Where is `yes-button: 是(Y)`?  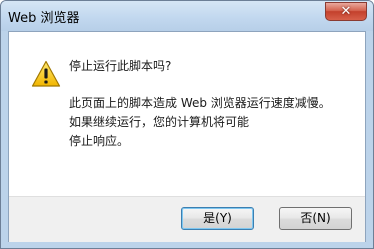
yes-button: 是(Y) is located at coordinates (217, 218).